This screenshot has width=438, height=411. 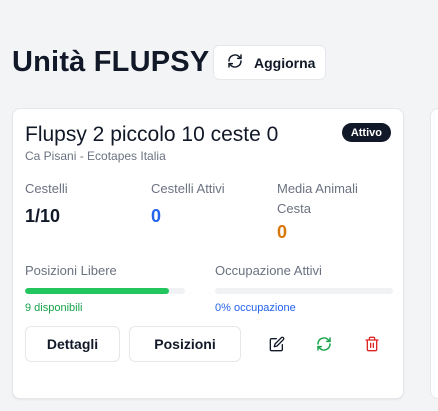 What do you see at coordinates (46, 188) in the screenshot?
I see `stat-label: Cestelli` at bounding box center [46, 188].